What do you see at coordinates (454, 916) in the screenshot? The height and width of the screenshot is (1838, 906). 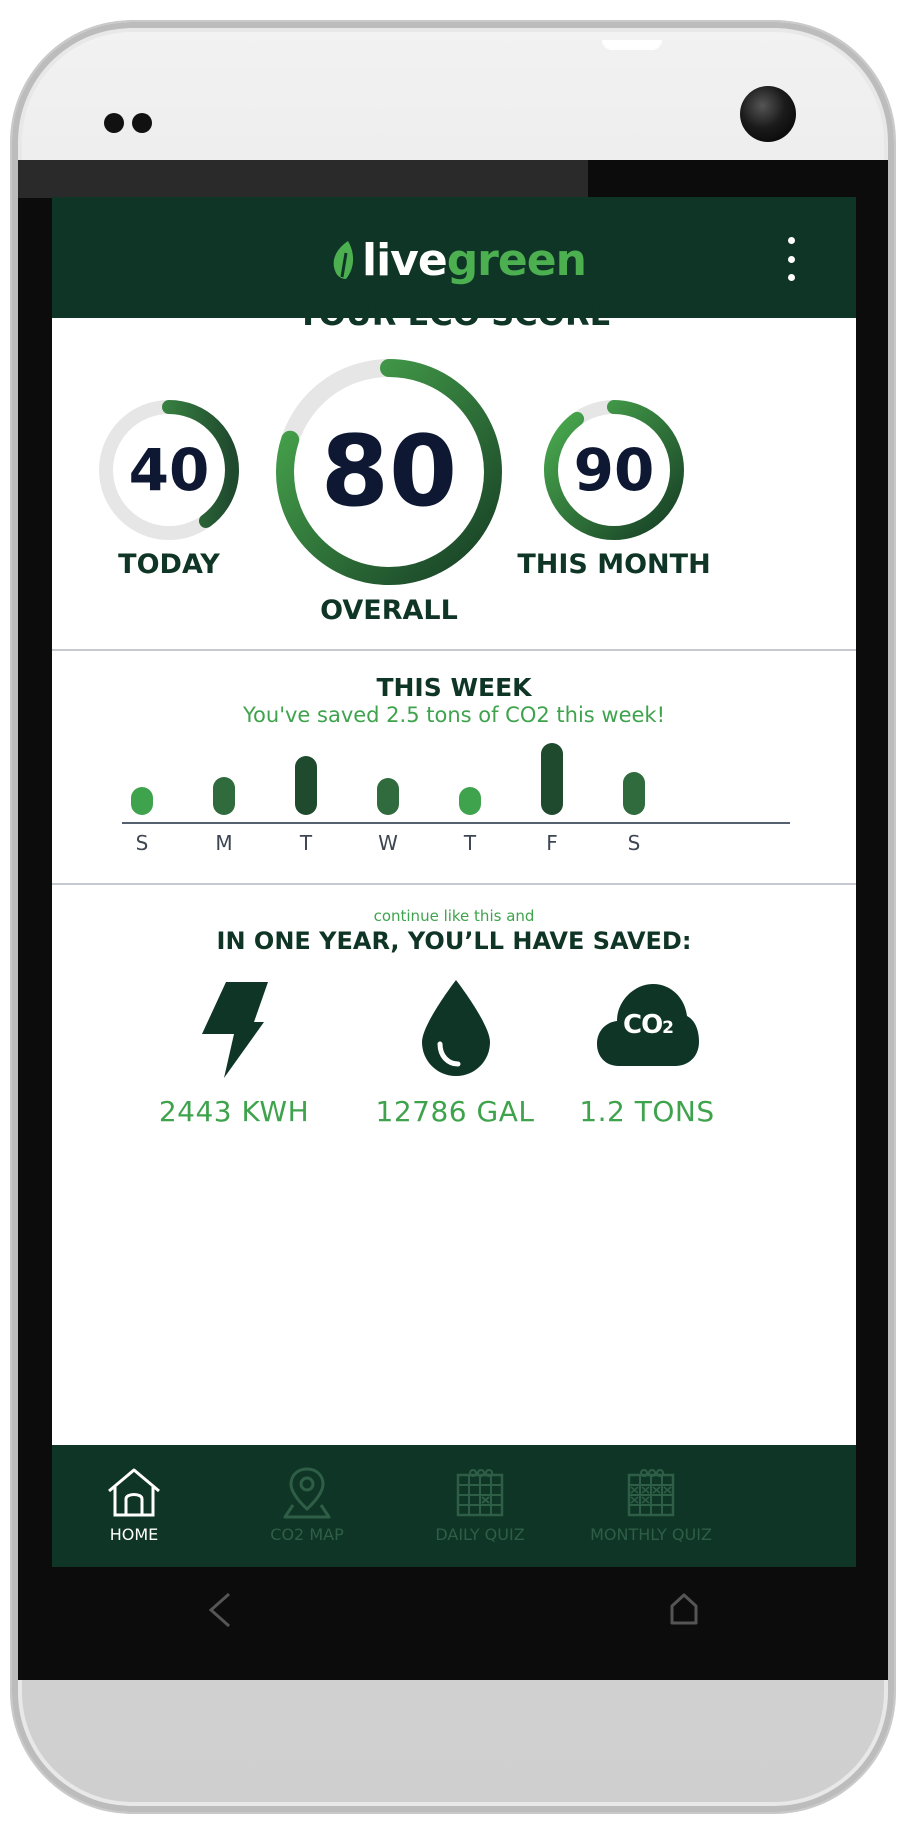 I see `projection-lead: continue like this and` at bounding box center [454, 916].